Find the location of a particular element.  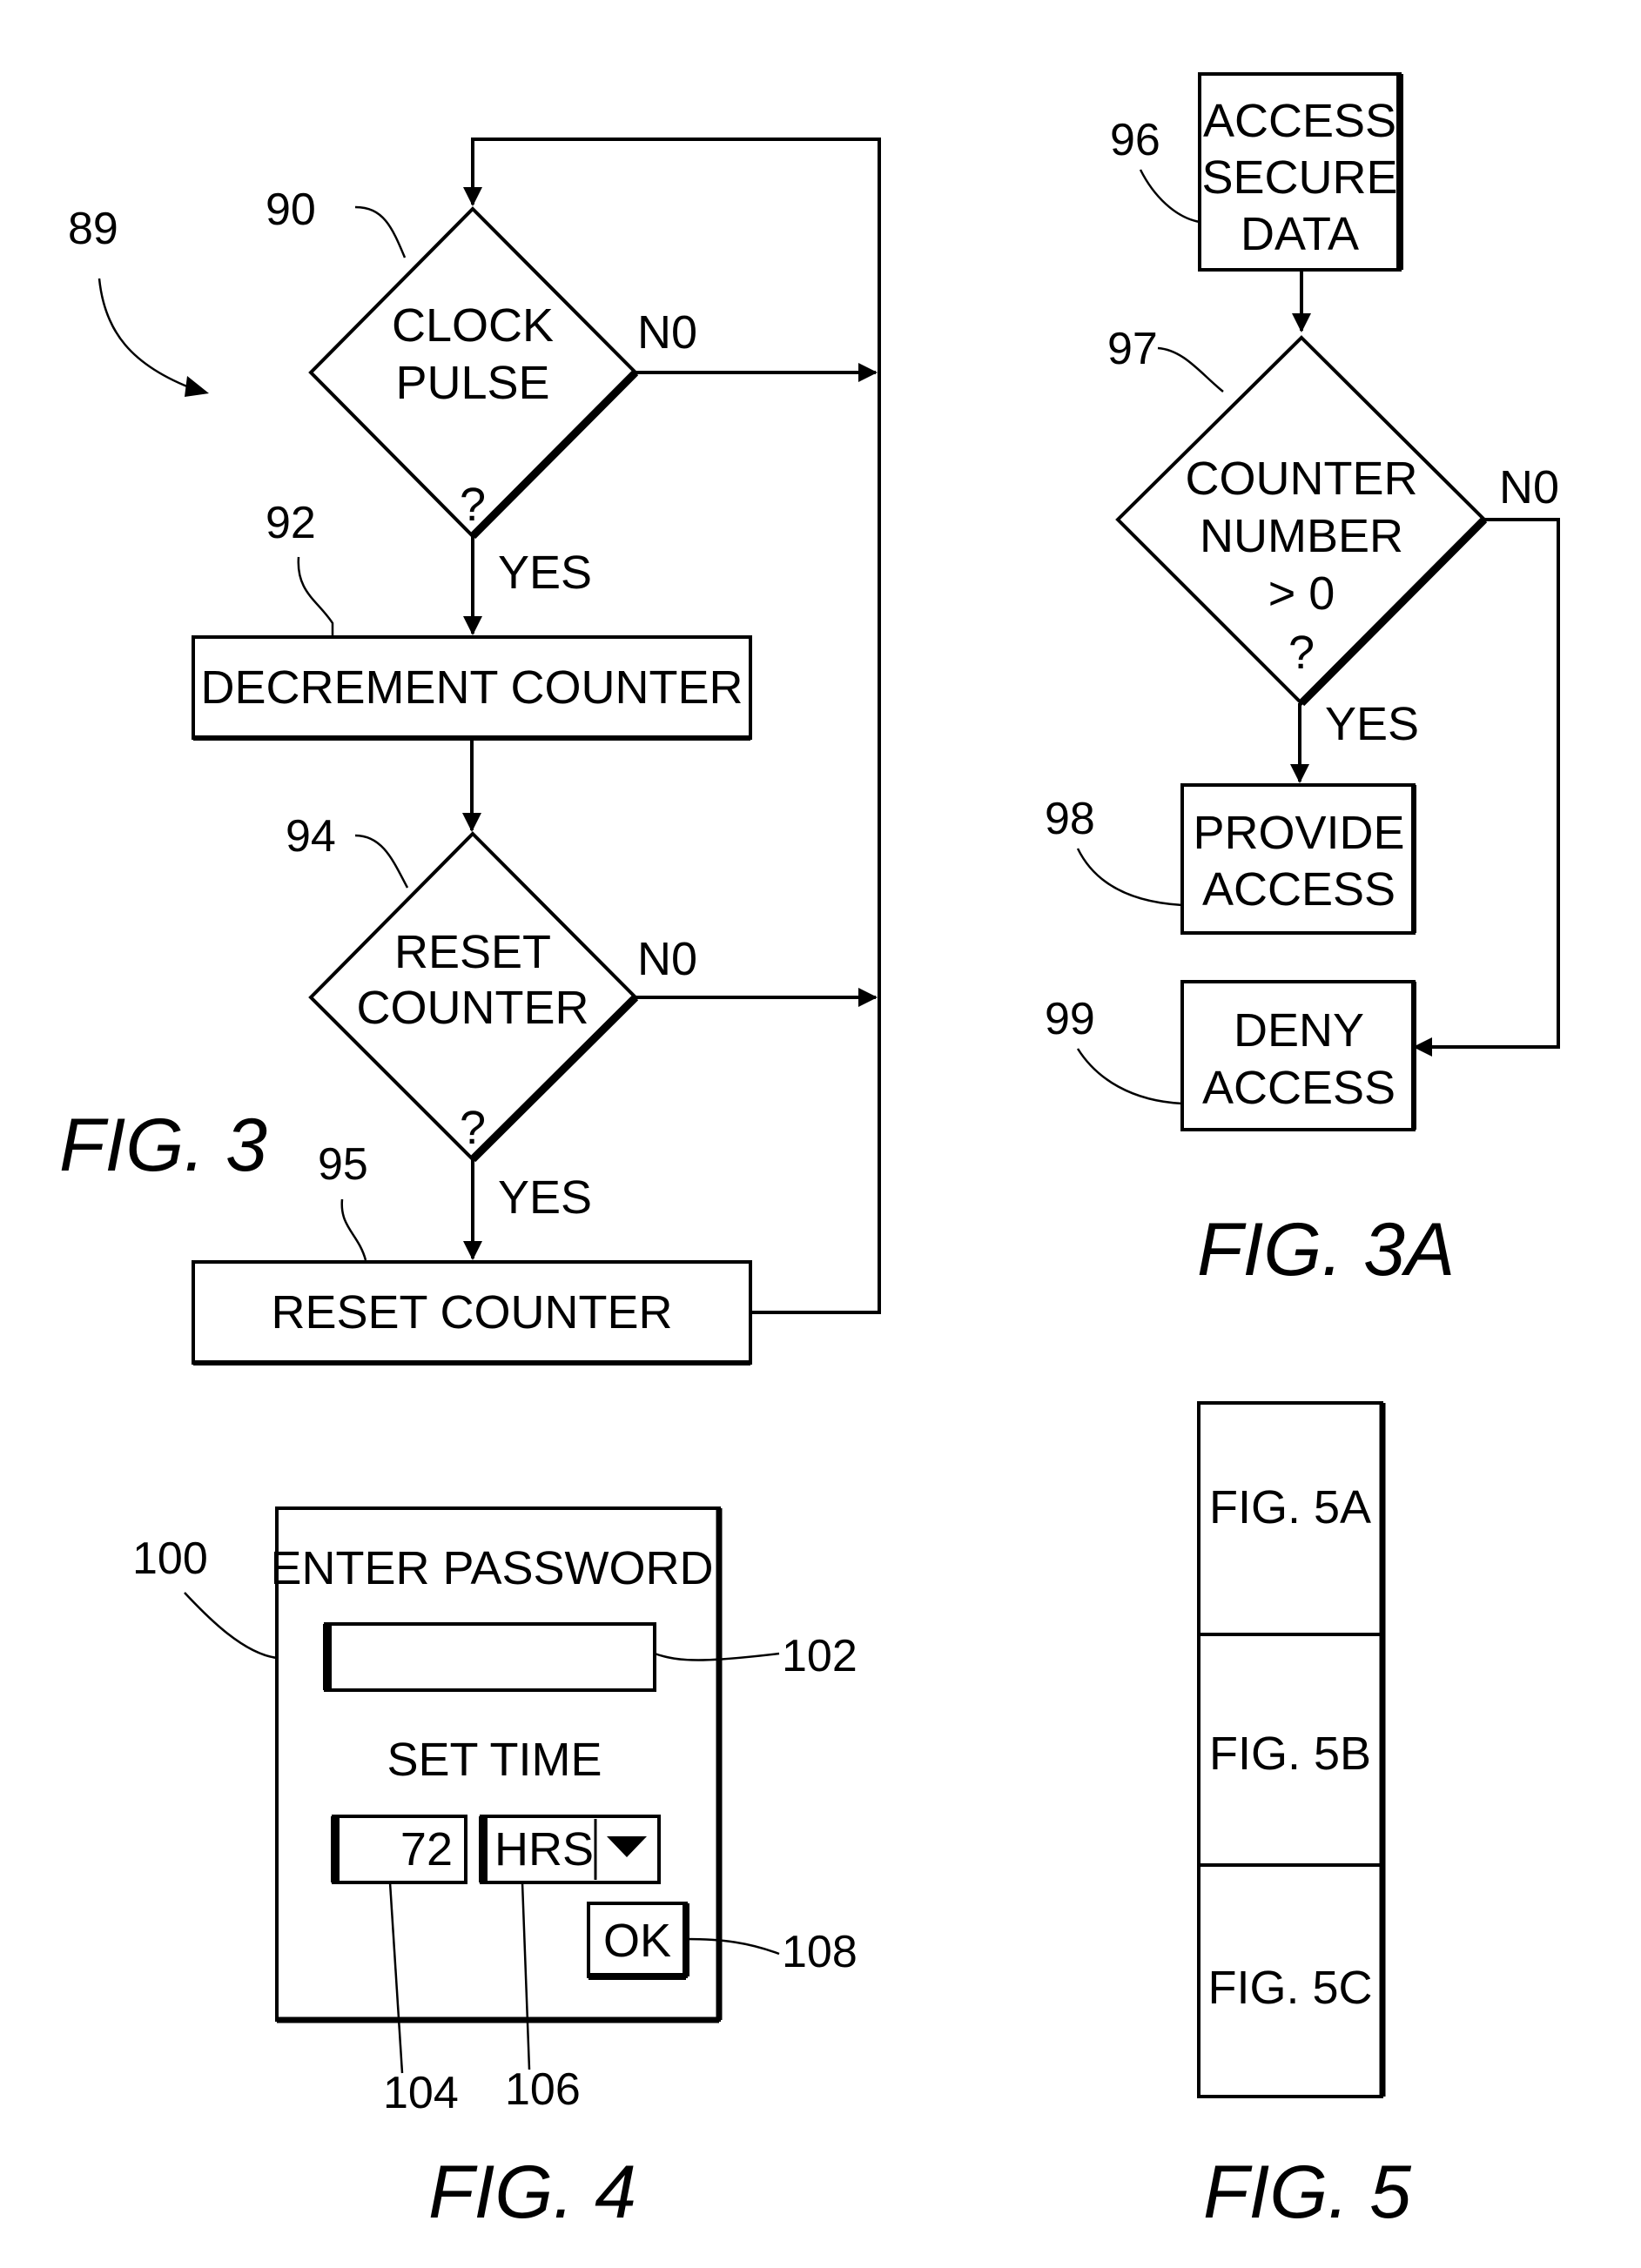

decision-counter-line1: COUNTER is located at coordinates (1302, 479).